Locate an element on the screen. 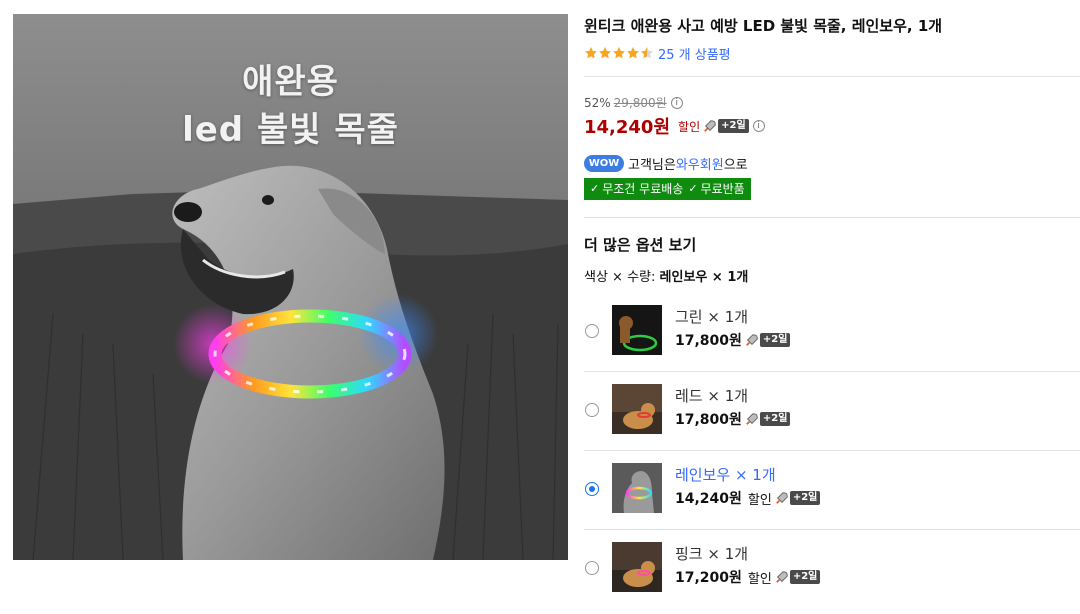 The image size is (1080, 614). option-price: 14,240원 is located at coordinates (708, 499).